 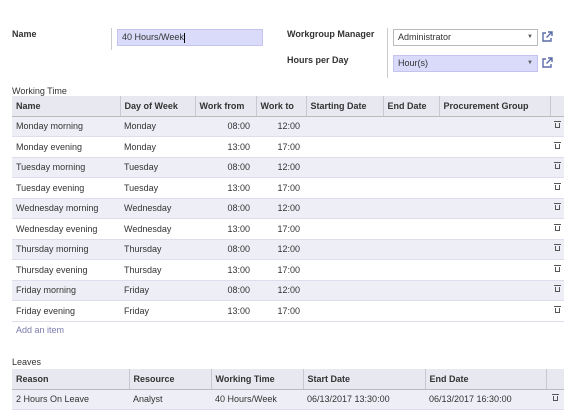 I want to click on working-time-title: Working Time, so click(x=39, y=91).